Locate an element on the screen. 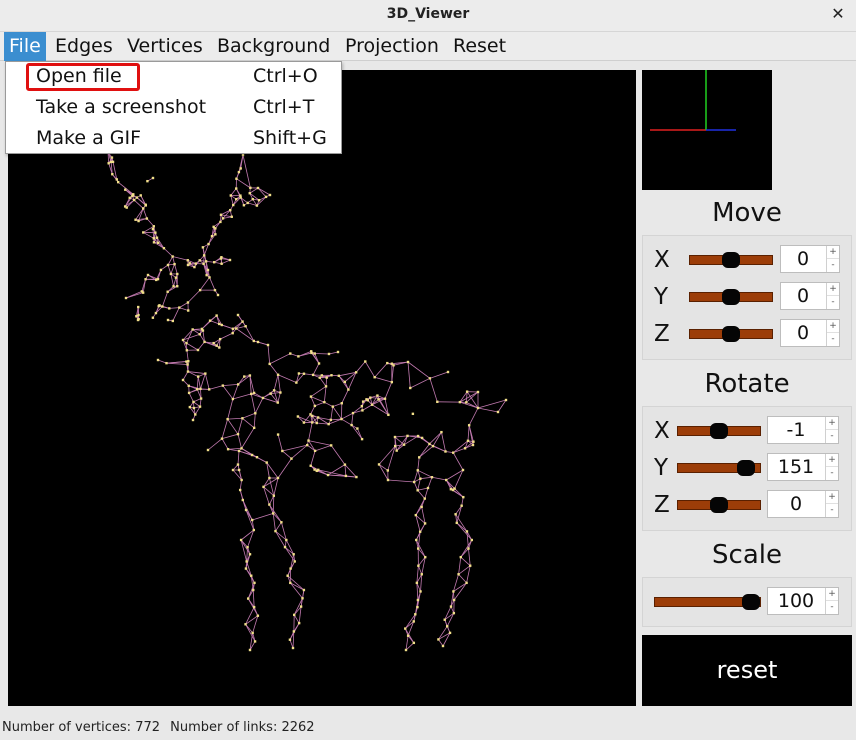 This screenshot has width=856, height=740. vertex-count: Number of vertices: 772 is located at coordinates (81, 727).